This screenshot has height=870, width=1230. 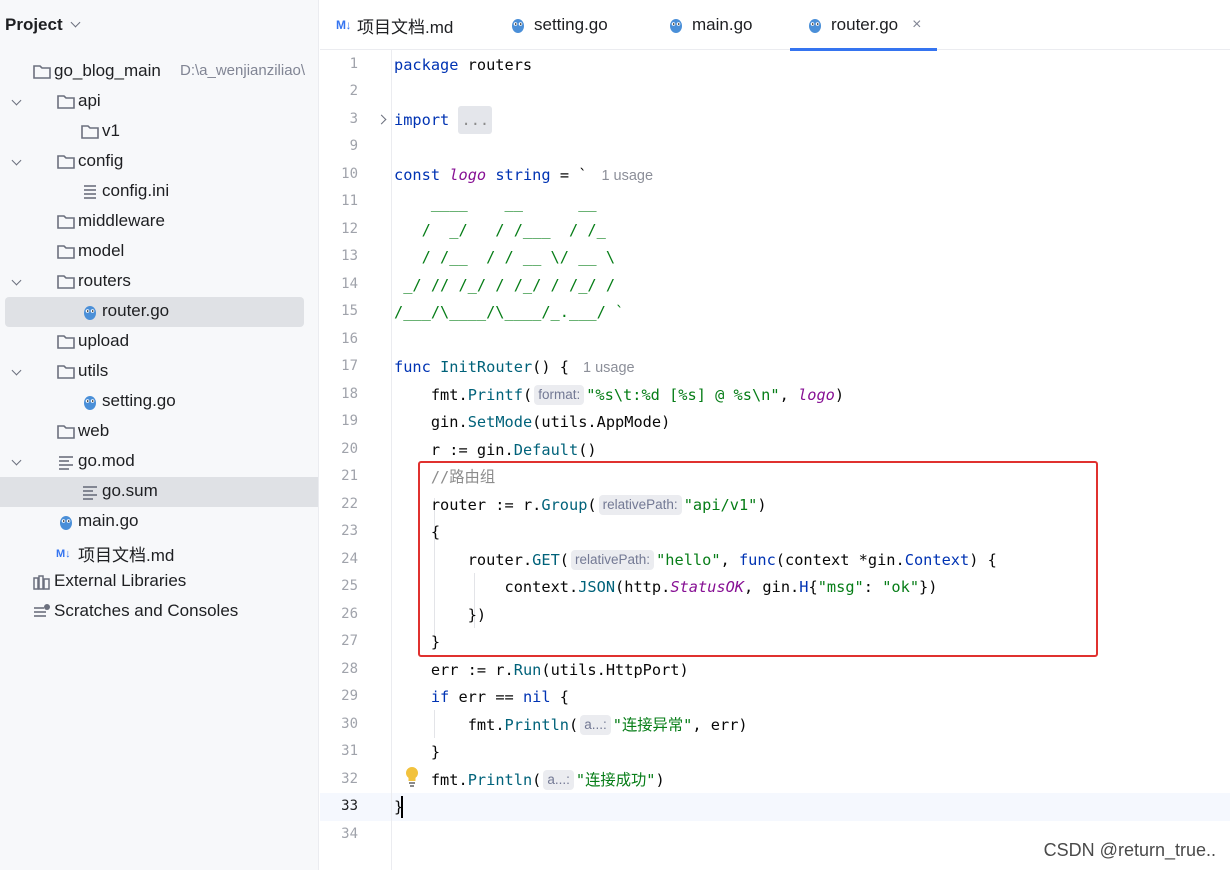 I want to click on line-number: 21, so click(x=339, y=476).